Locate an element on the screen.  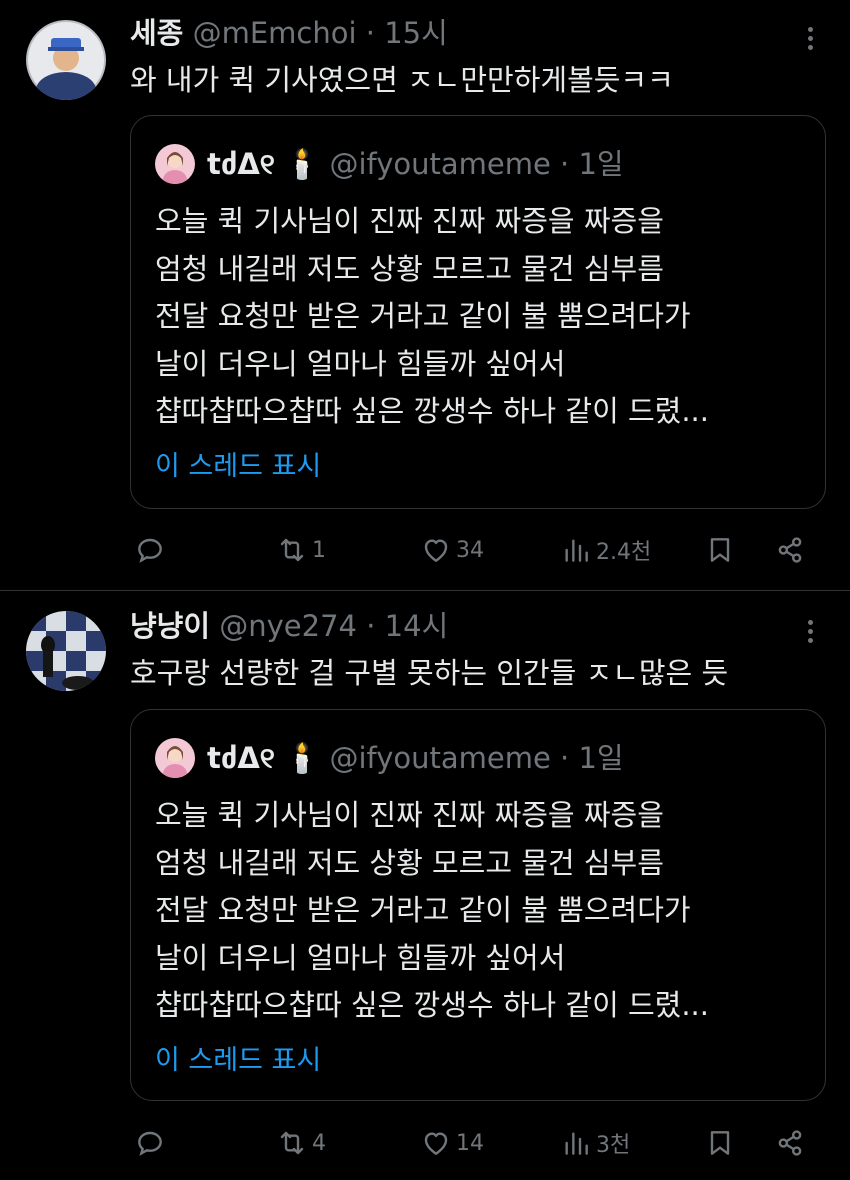
tweet-text: 호구랑 선량한 걸 구별 못하는 인간들 ㅈㄴ많은 듯 is located at coordinates (429, 673).